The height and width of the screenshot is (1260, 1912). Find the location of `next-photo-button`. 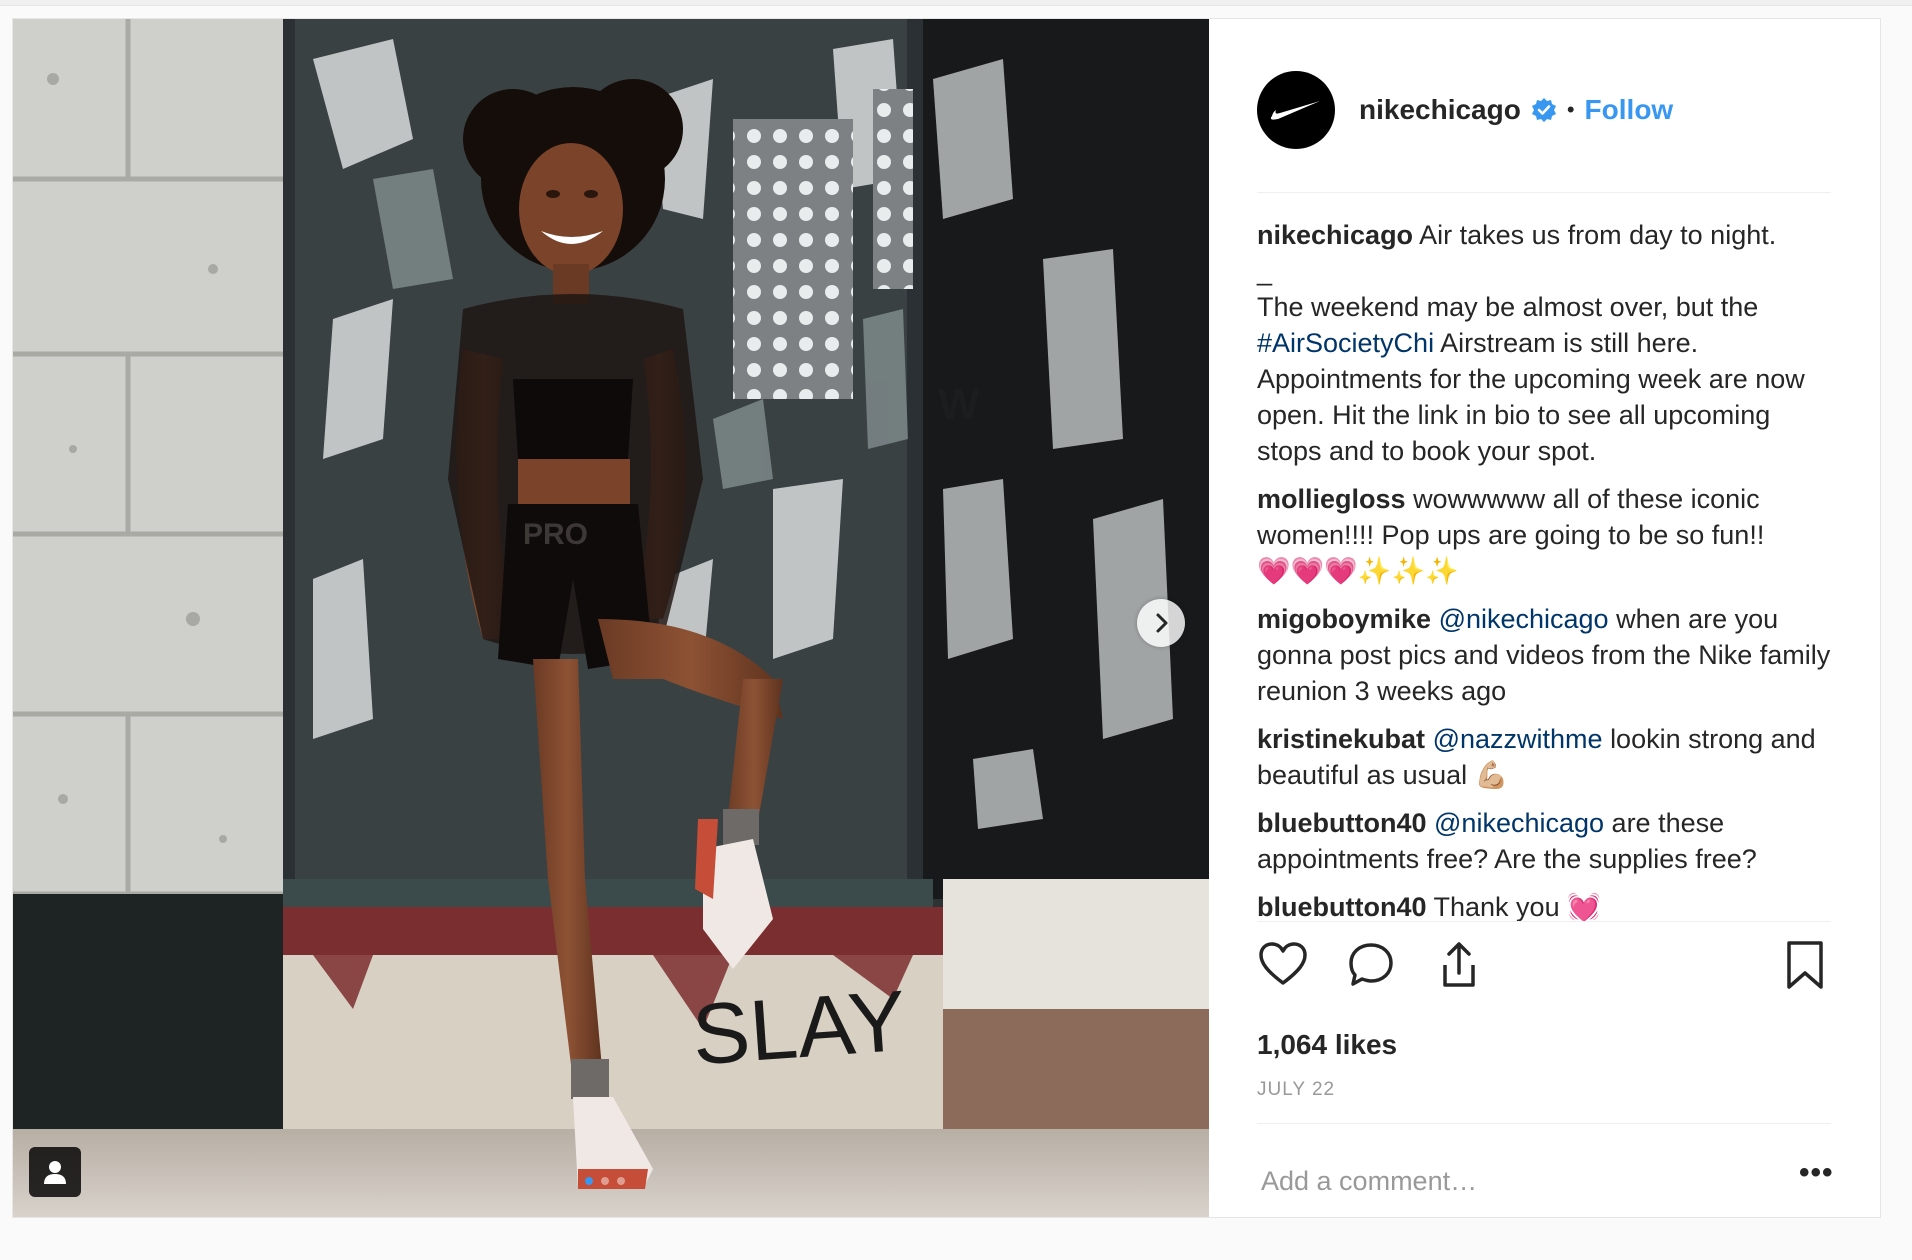

next-photo-button is located at coordinates (1161, 623).